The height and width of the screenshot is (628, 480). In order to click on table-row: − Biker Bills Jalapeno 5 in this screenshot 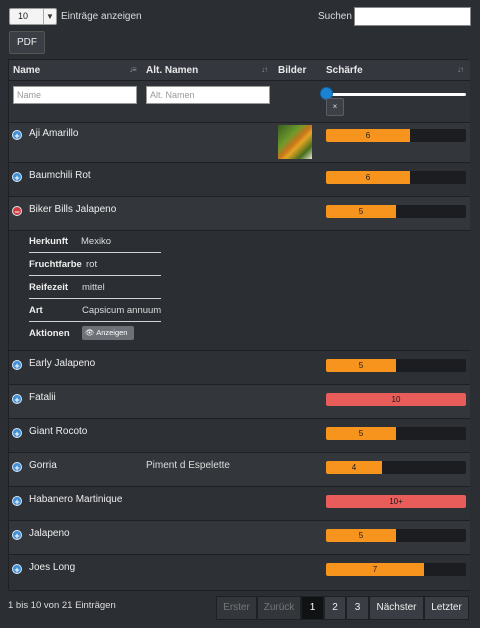, I will do `click(239, 214)`.